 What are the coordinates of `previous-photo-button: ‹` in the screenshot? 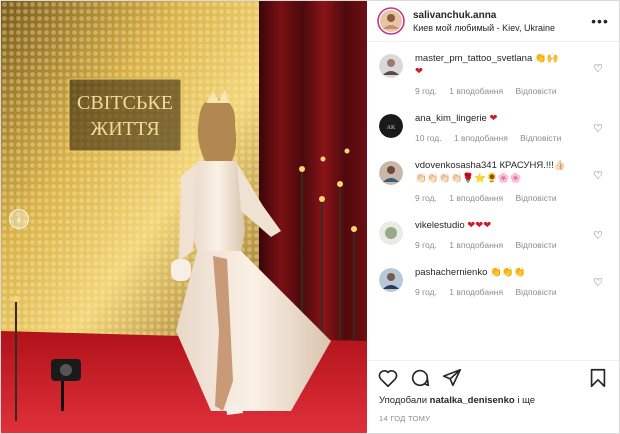 It's located at (19, 219).